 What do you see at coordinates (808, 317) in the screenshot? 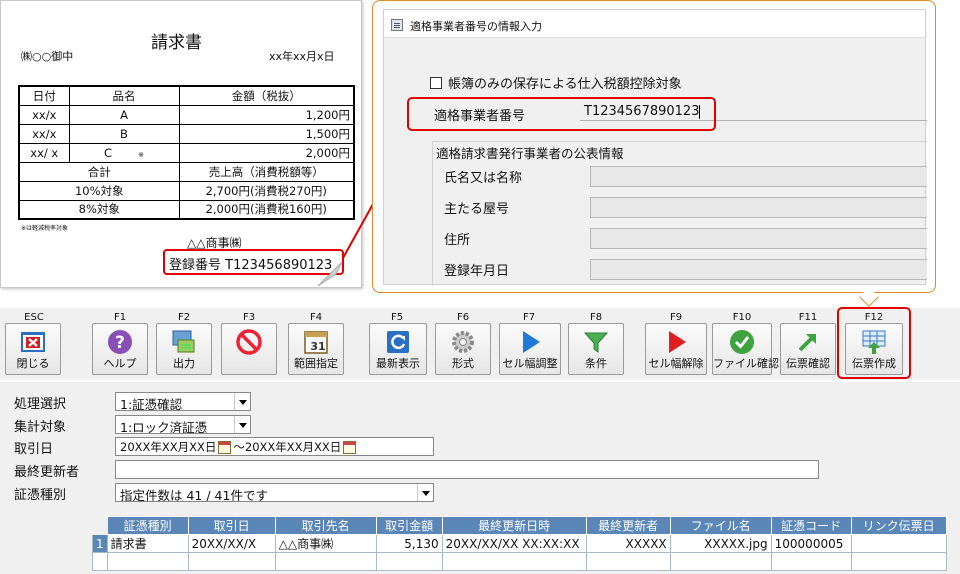
I see `fkey-f11: F11` at bounding box center [808, 317].